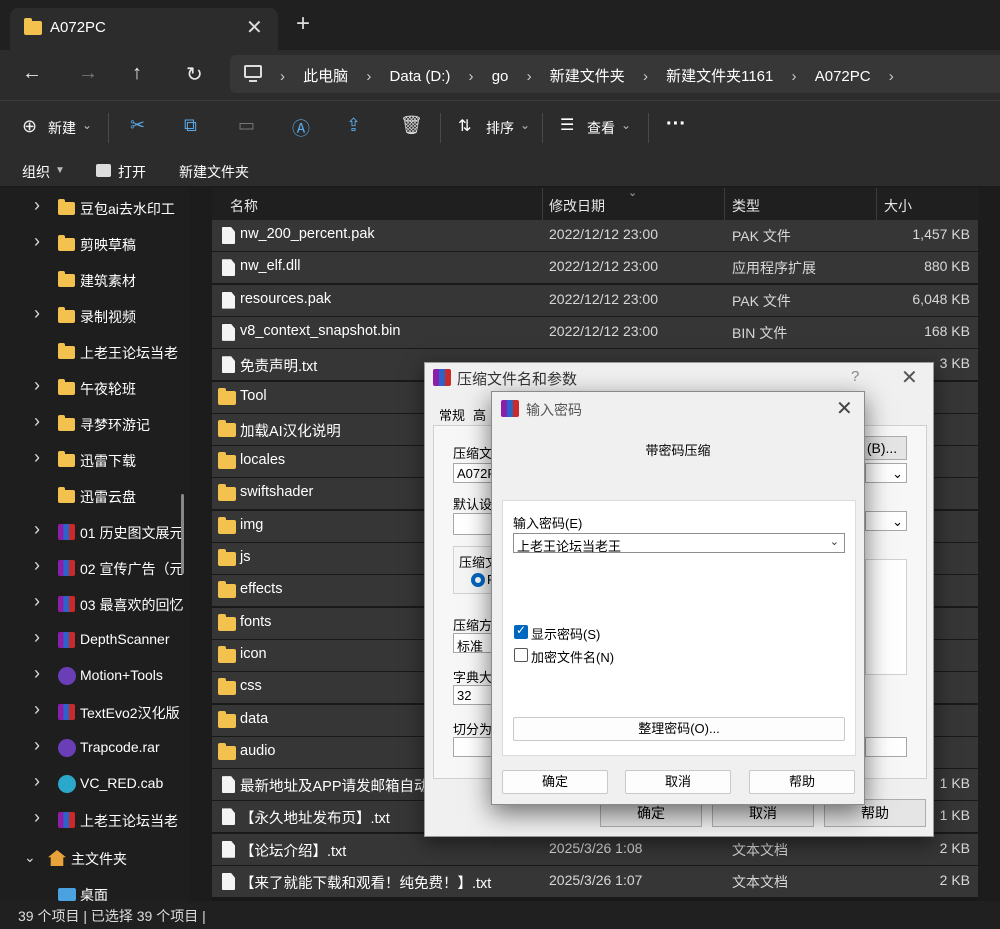  What do you see at coordinates (254, 27) in the screenshot?
I see `tab-close-button: ✕` at bounding box center [254, 27].